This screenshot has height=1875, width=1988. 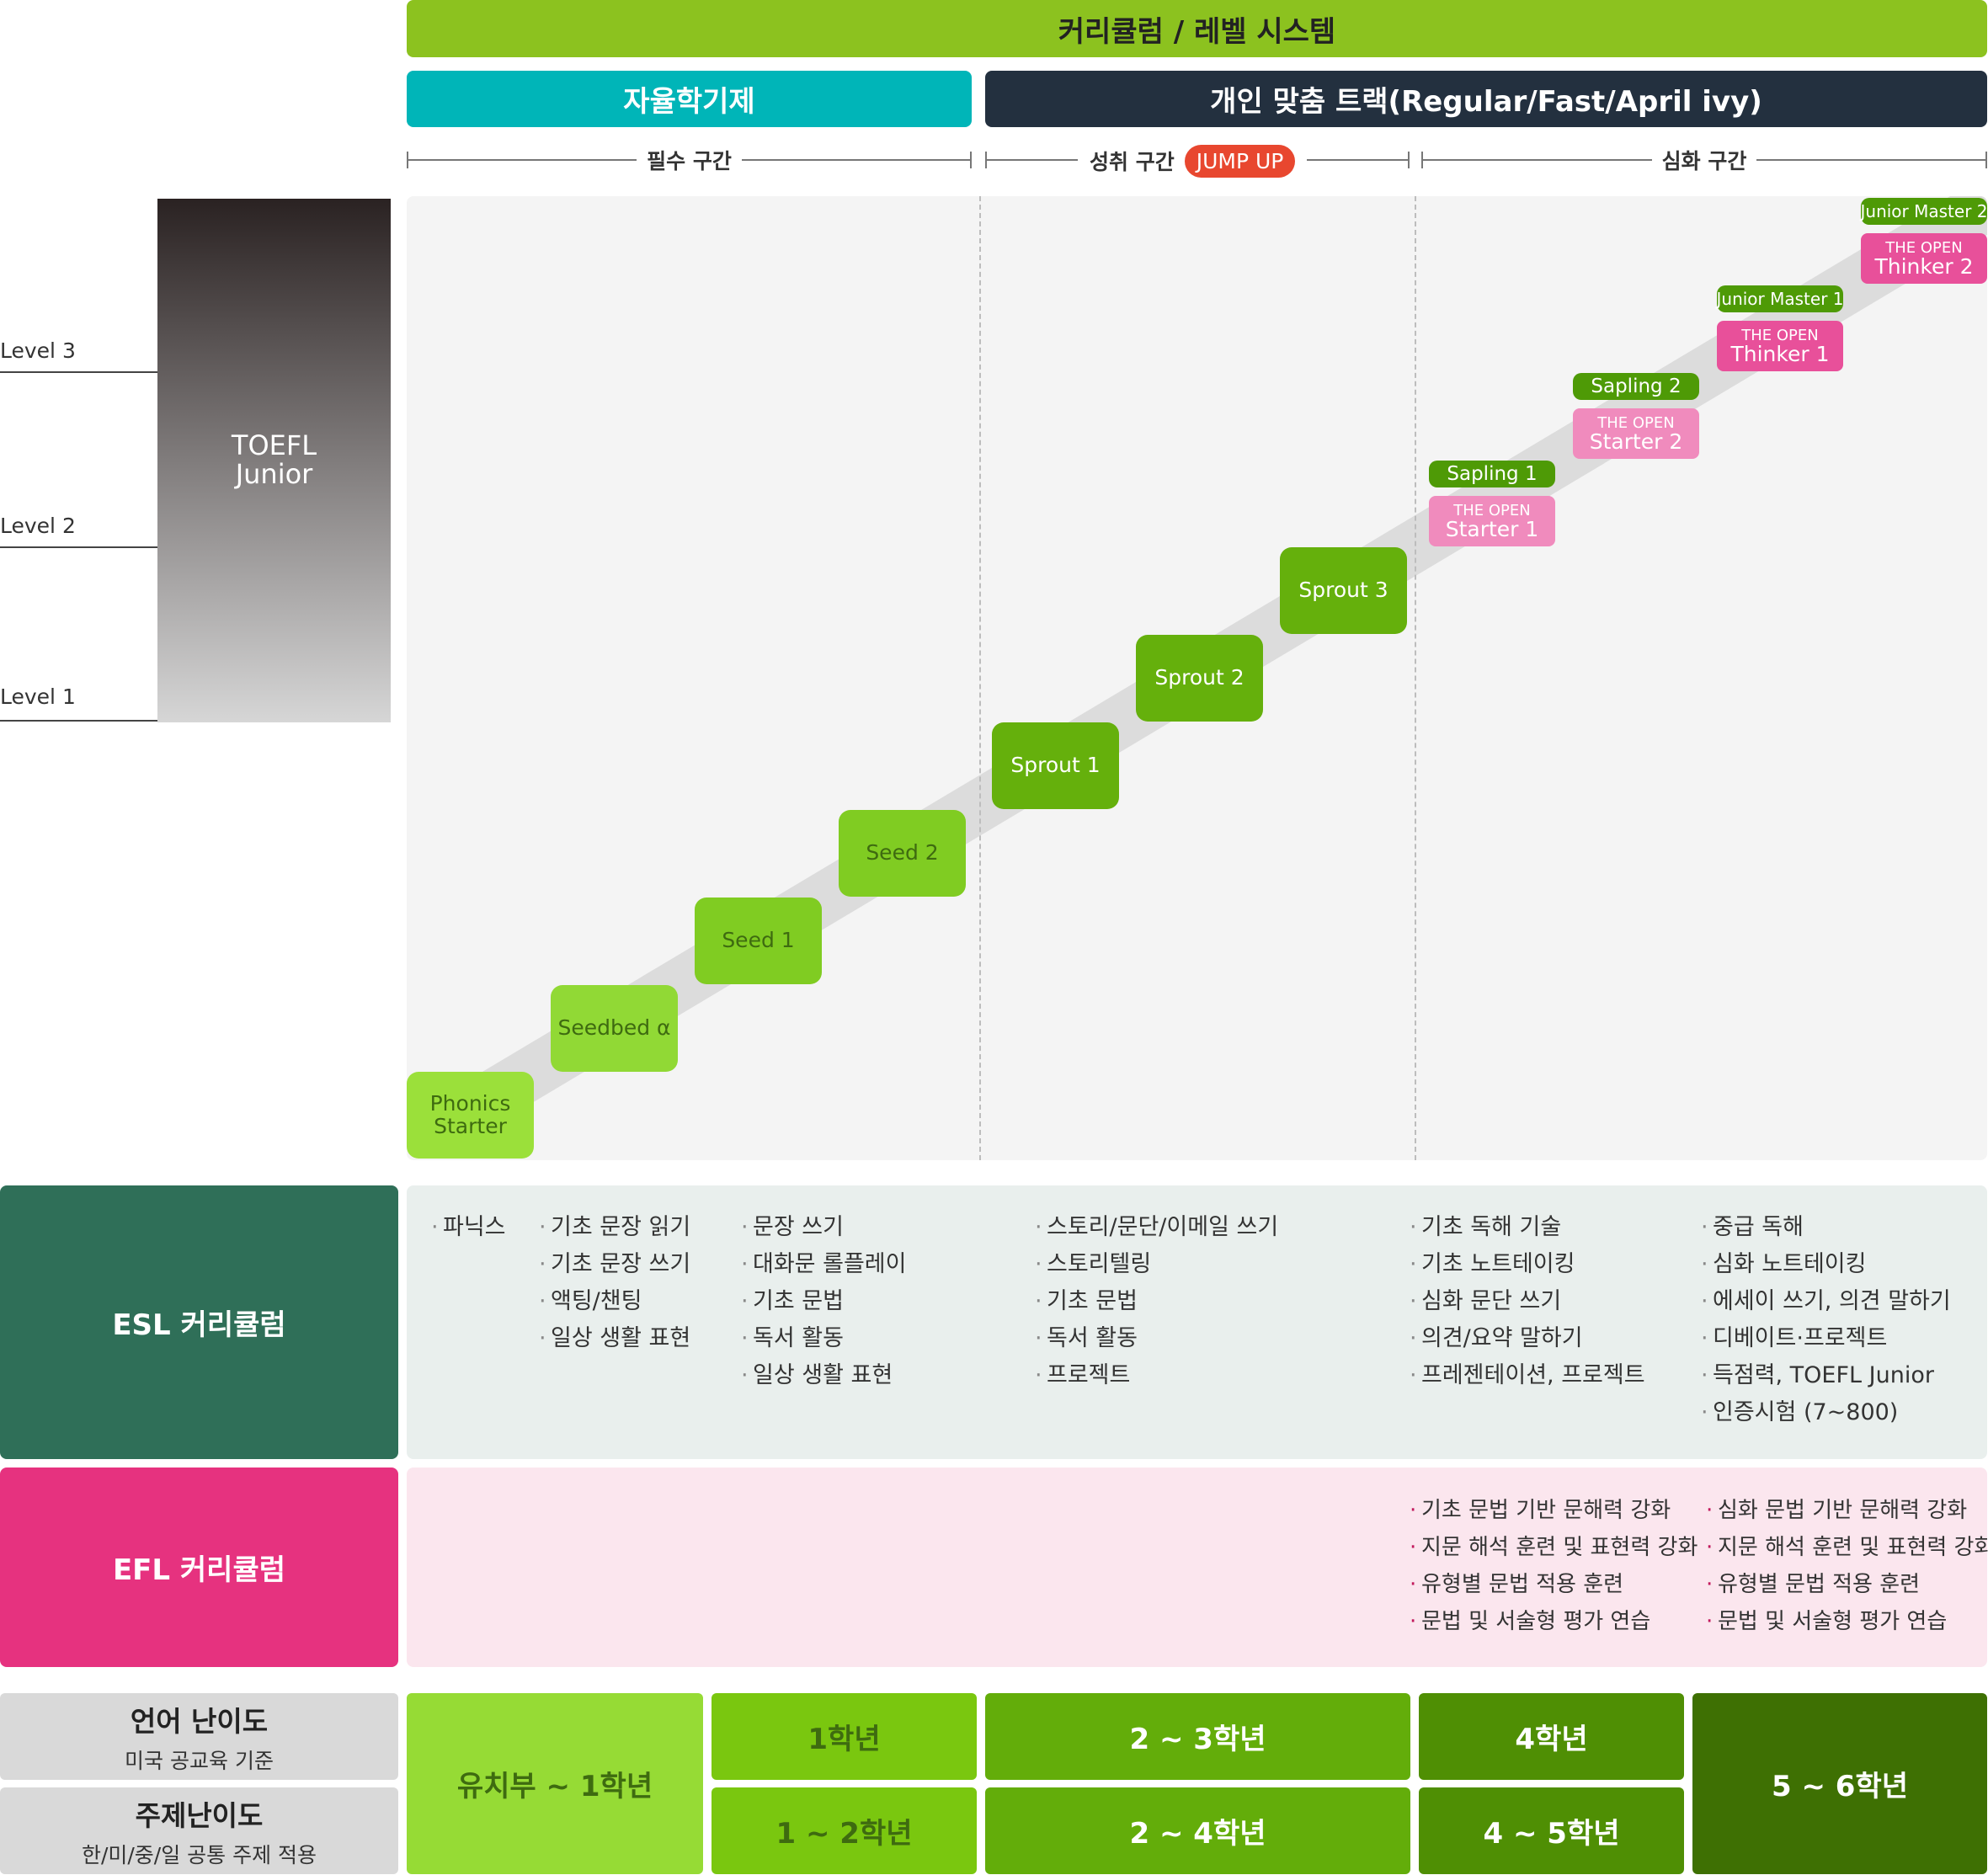 I want to click on level-3-label: Level 3, so click(x=38, y=350).